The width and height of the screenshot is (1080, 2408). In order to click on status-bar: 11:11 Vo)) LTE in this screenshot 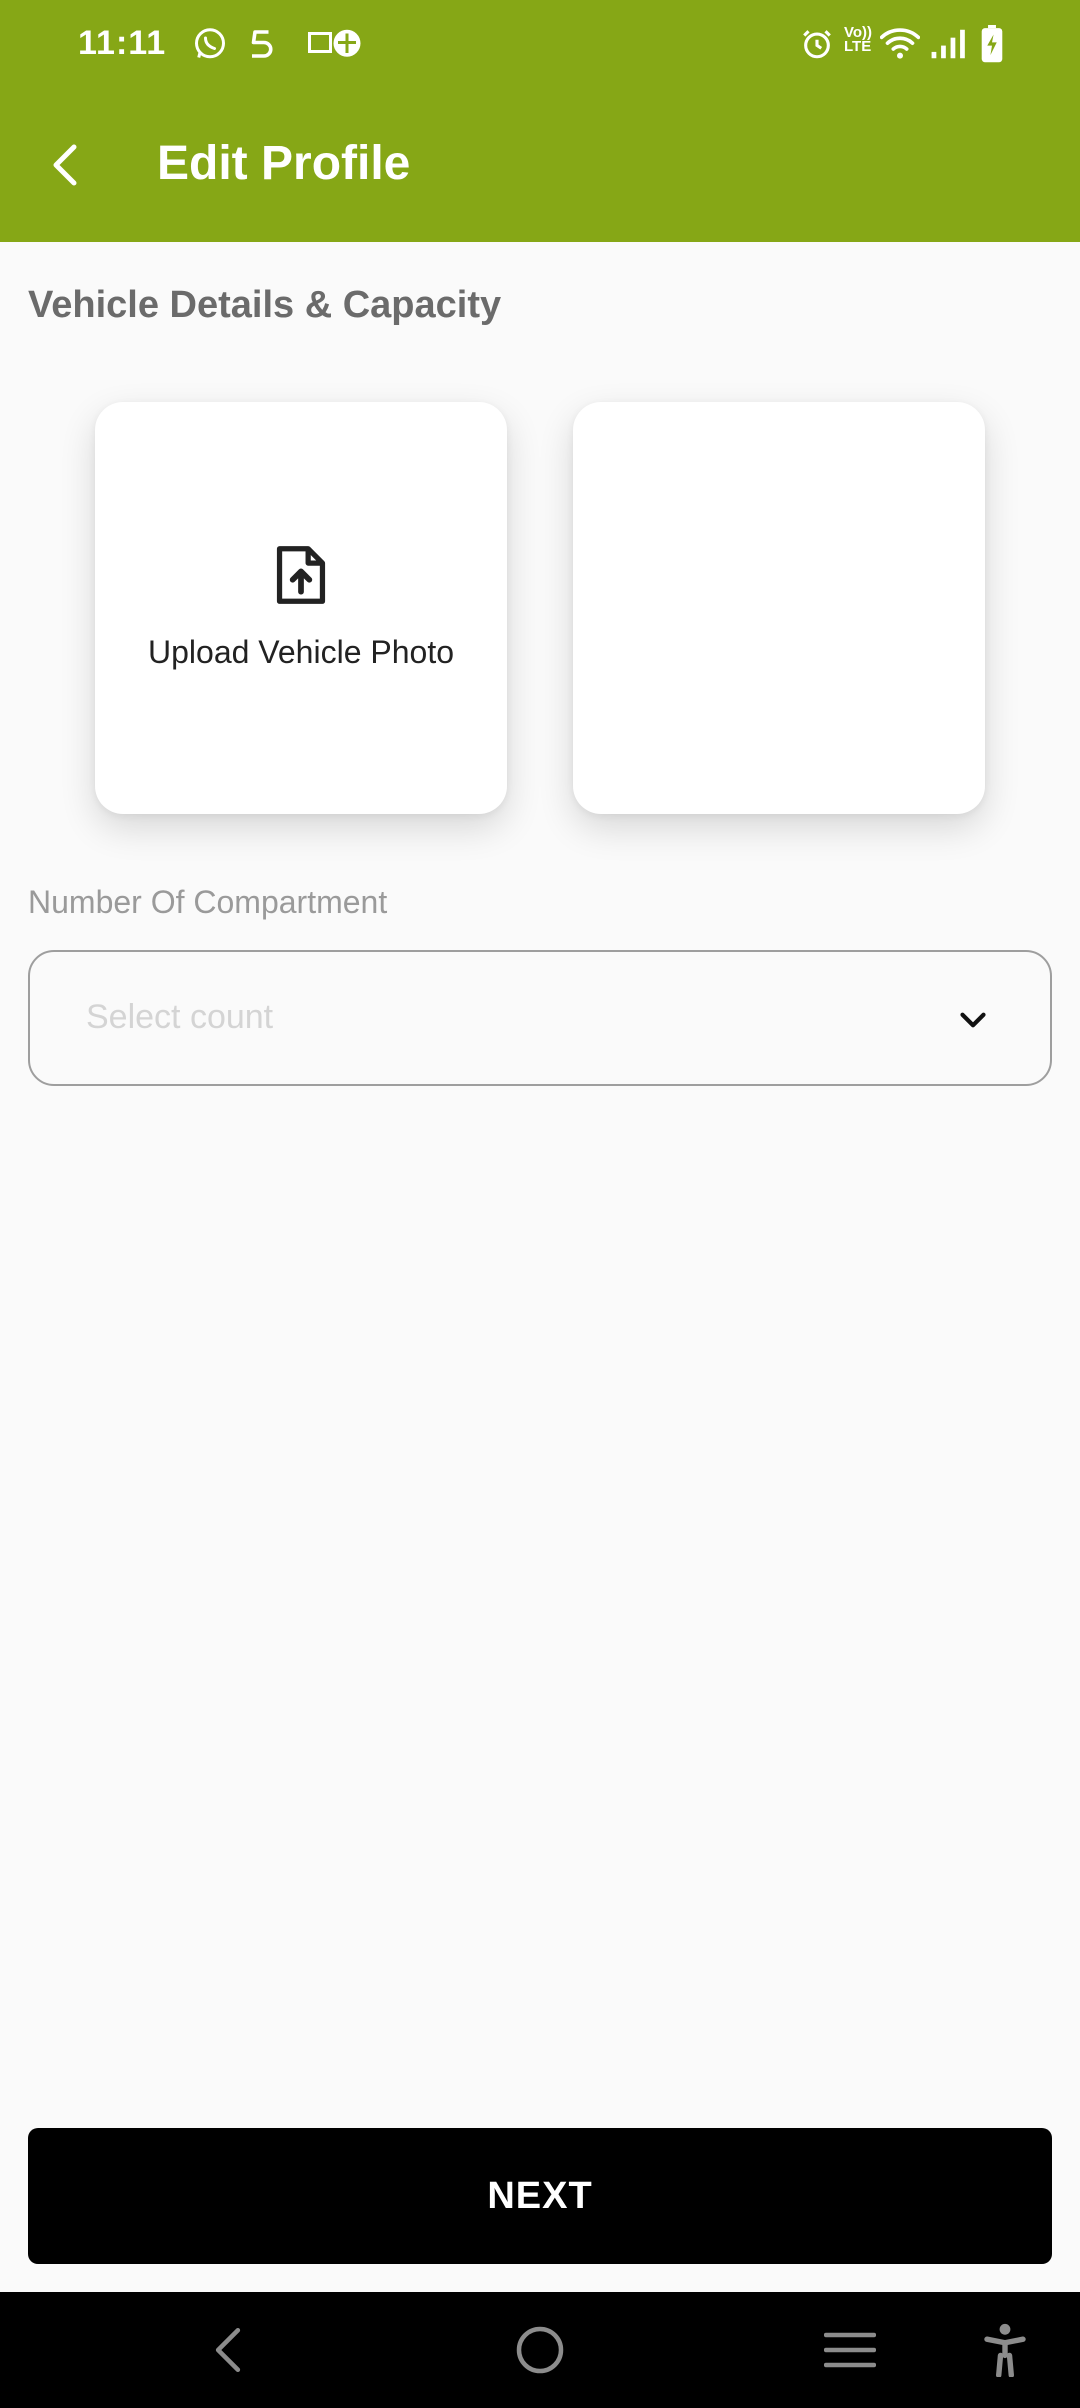, I will do `click(540, 44)`.